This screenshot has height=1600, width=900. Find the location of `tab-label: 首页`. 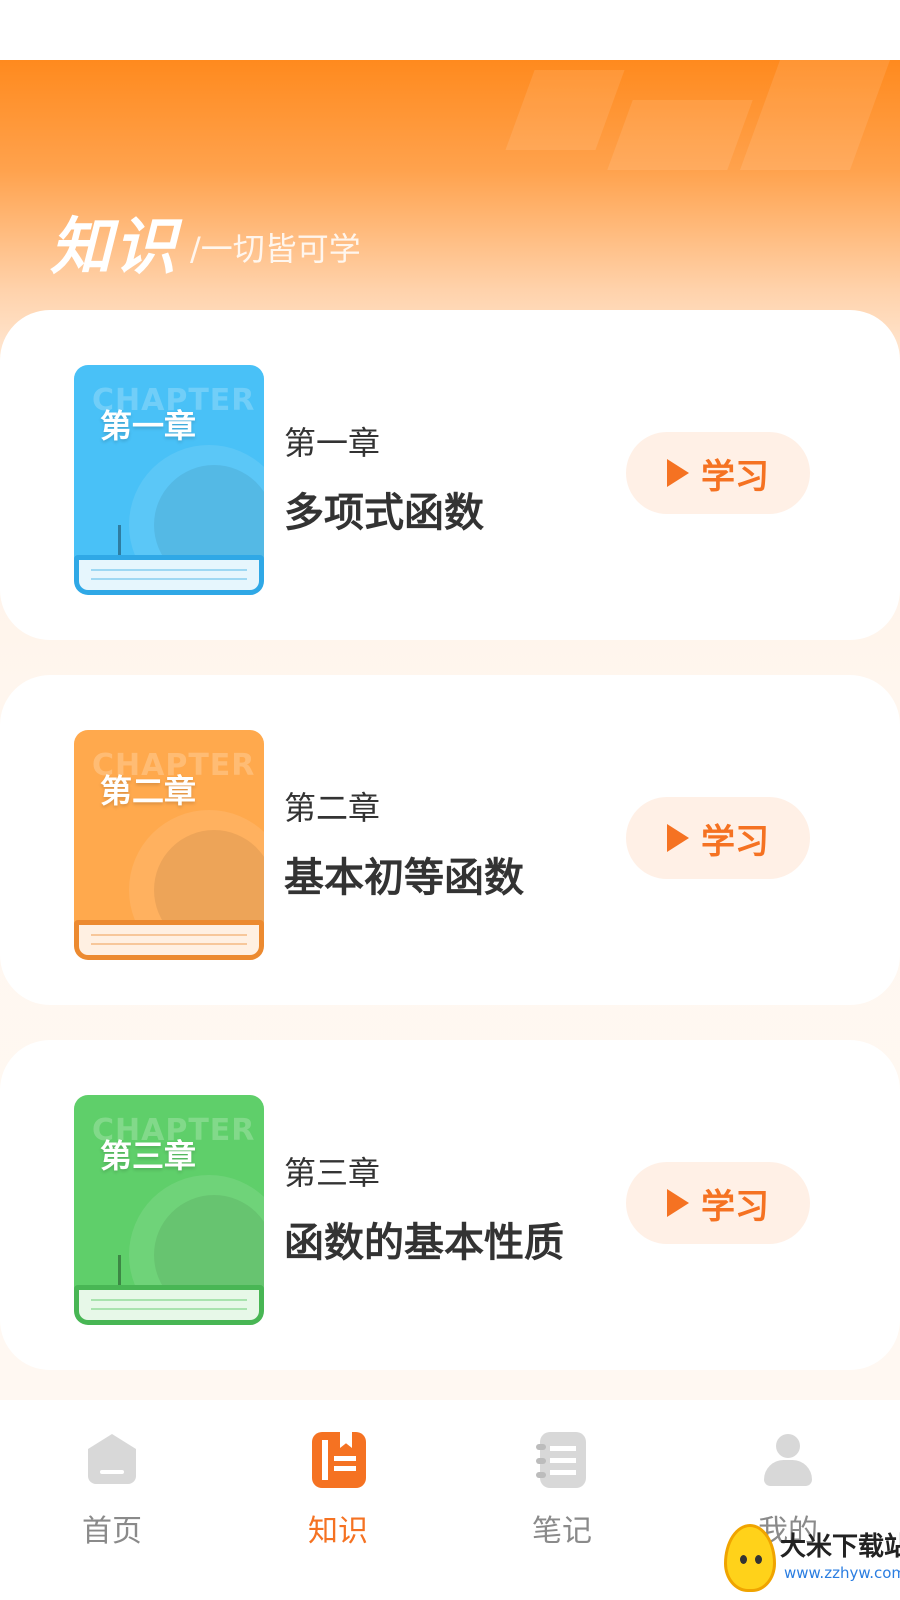

tab-label: 首页 is located at coordinates (112, 1531).